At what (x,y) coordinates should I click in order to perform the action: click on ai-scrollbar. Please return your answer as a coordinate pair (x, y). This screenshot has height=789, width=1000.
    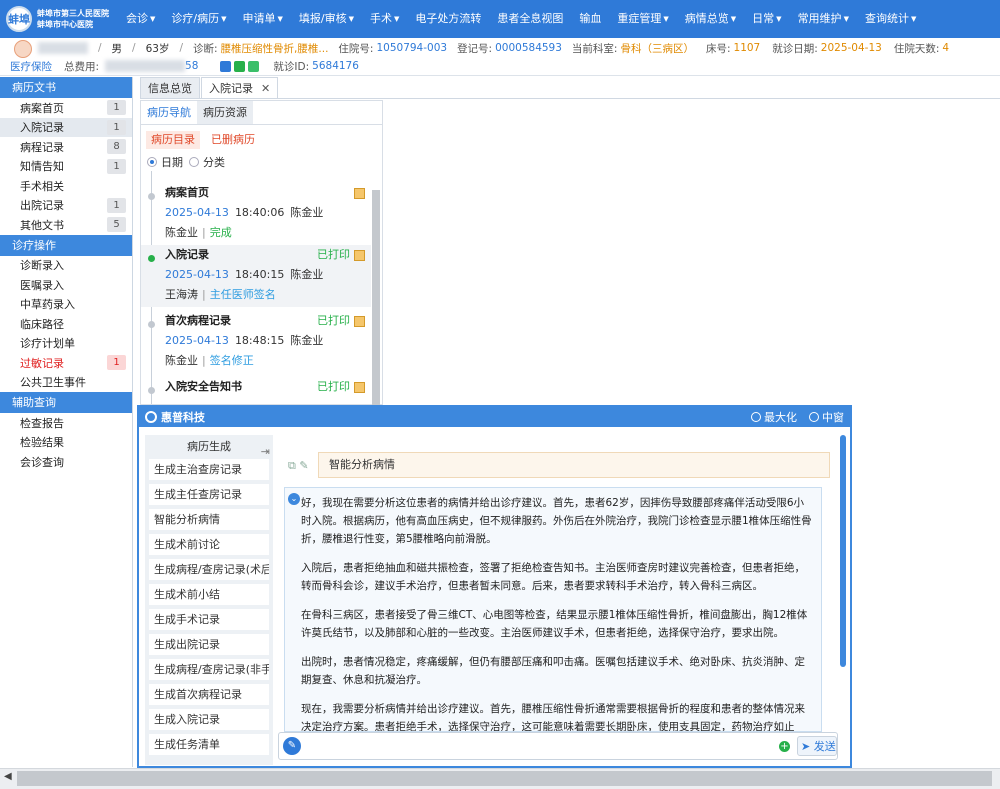
    Looking at the image, I should click on (843, 551).